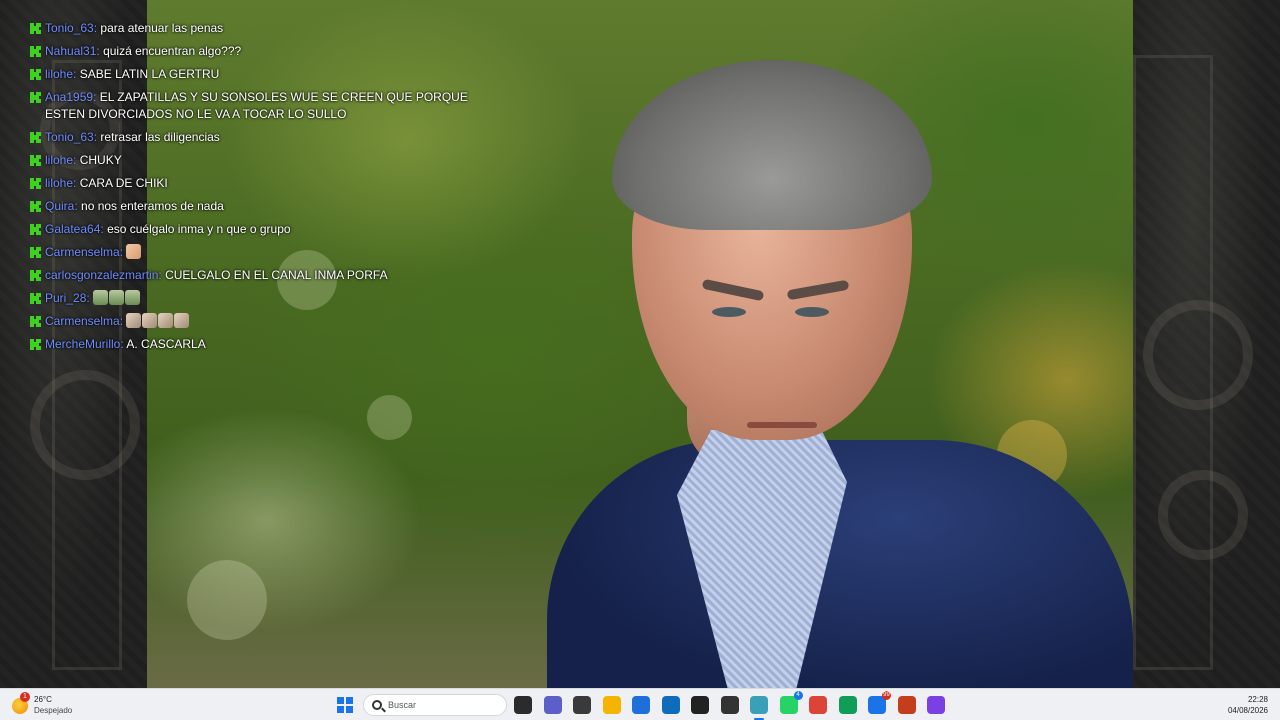  Describe the element at coordinates (123, 183) in the screenshot. I see `chat-text: CARA DE CHIKI` at that location.